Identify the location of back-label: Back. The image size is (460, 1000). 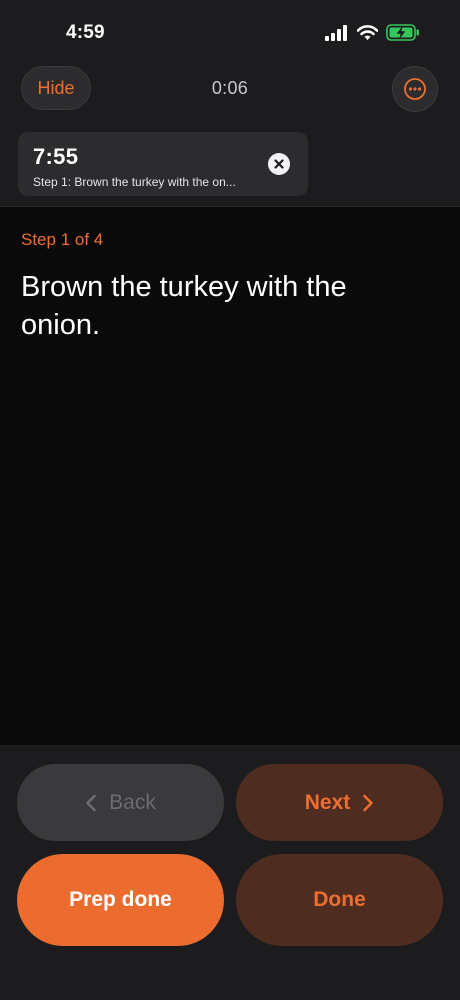
(132, 802).